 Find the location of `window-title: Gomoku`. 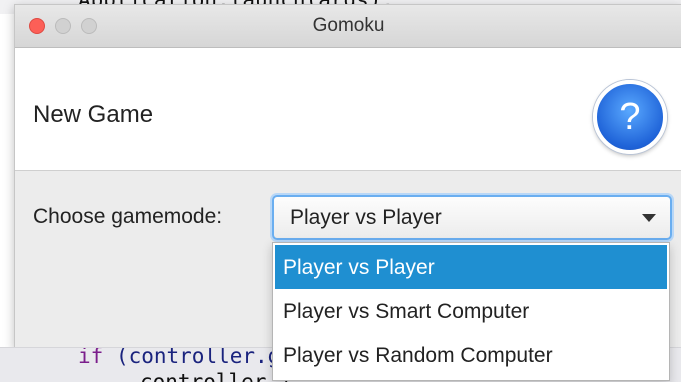

window-title: Gomoku is located at coordinates (348, 25).